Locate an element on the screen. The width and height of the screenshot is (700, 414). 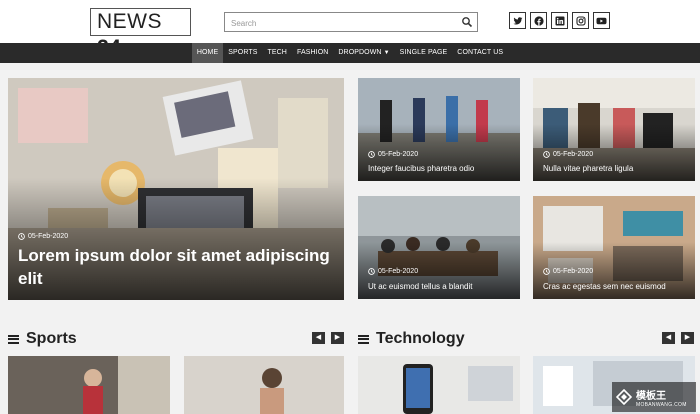
technology-prev-button: ◀ is located at coordinates (668, 338).